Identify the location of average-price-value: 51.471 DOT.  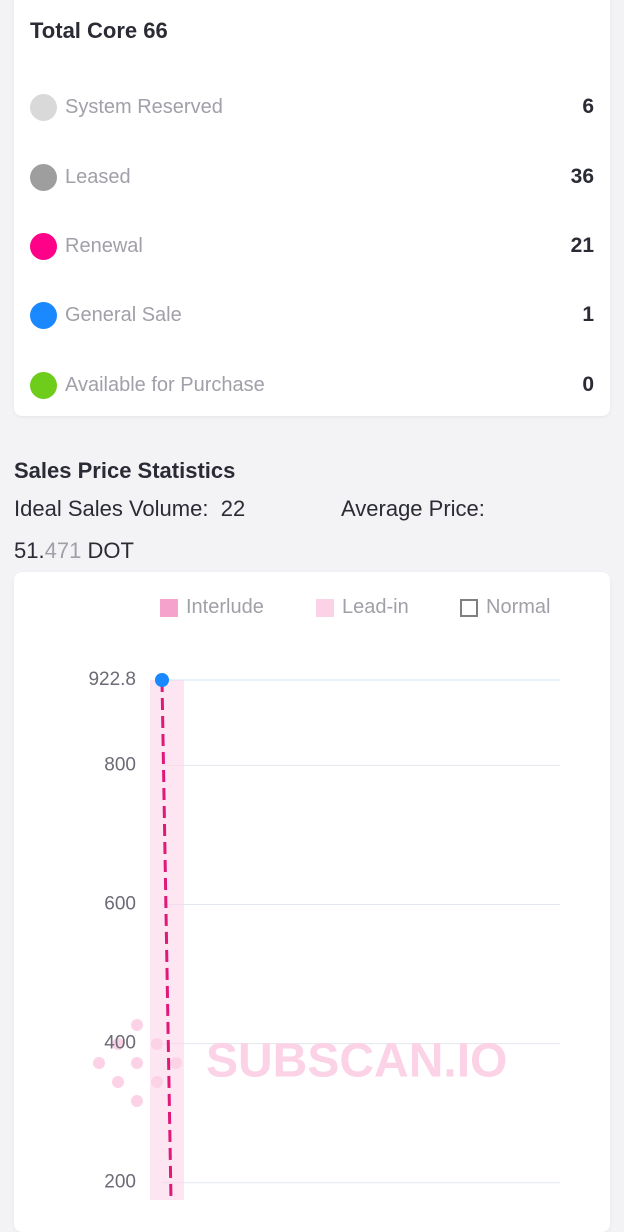
(74, 551).